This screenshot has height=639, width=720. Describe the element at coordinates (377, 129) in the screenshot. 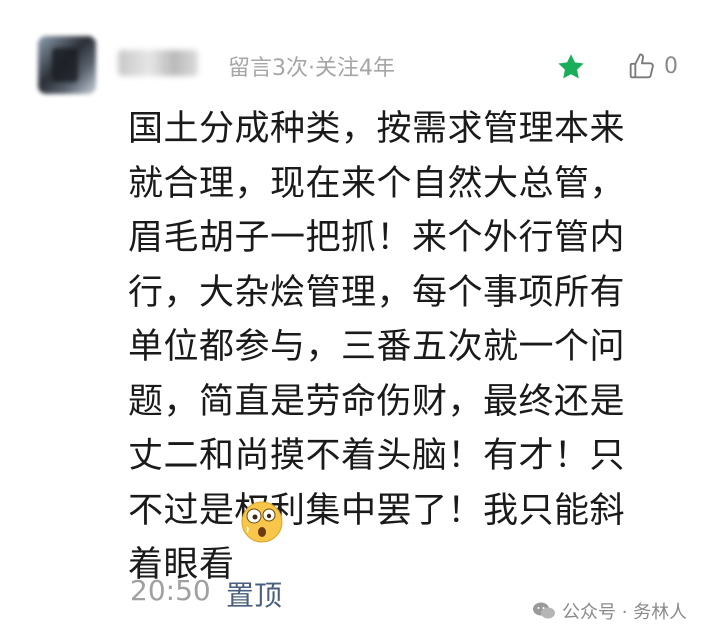

I see `comment-line: 国土分成种类，按需求管理本来` at that location.